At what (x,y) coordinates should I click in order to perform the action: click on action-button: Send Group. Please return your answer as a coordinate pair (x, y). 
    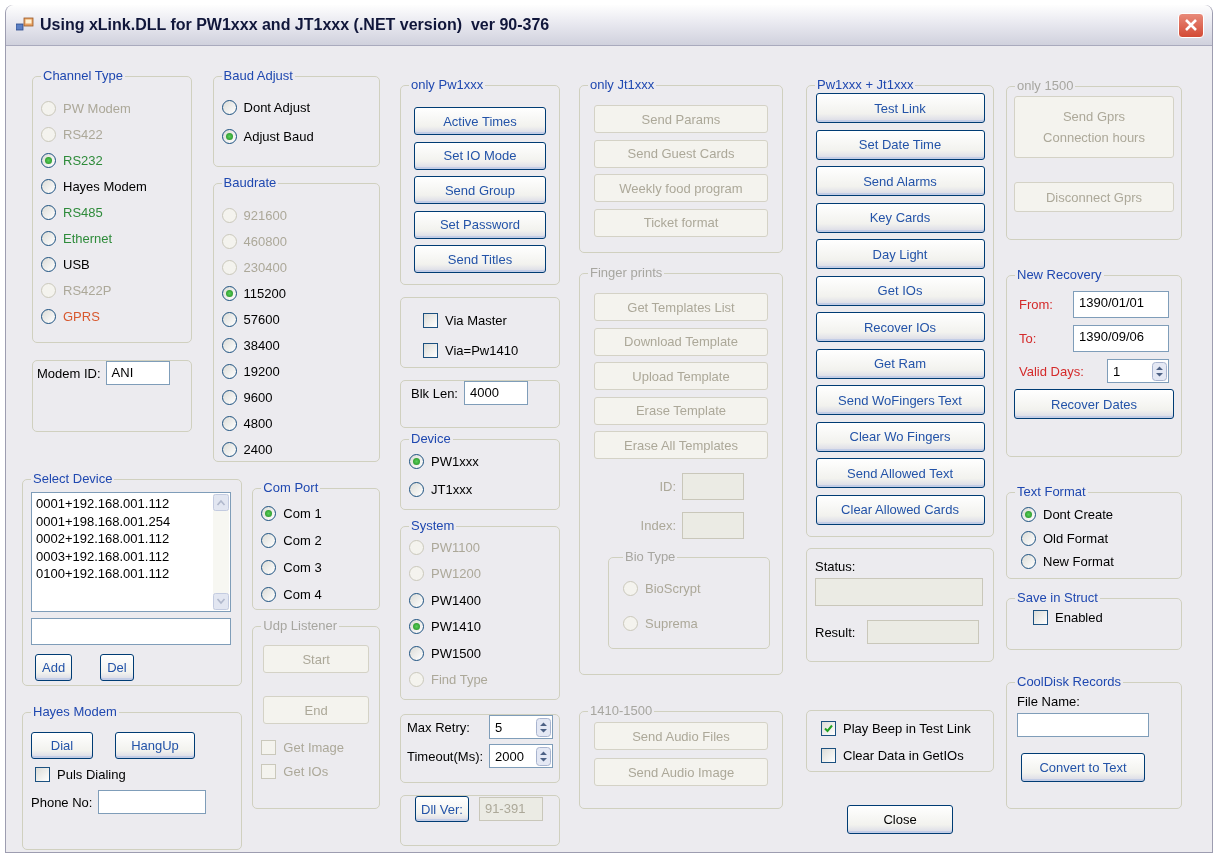
    Looking at the image, I should click on (480, 190).